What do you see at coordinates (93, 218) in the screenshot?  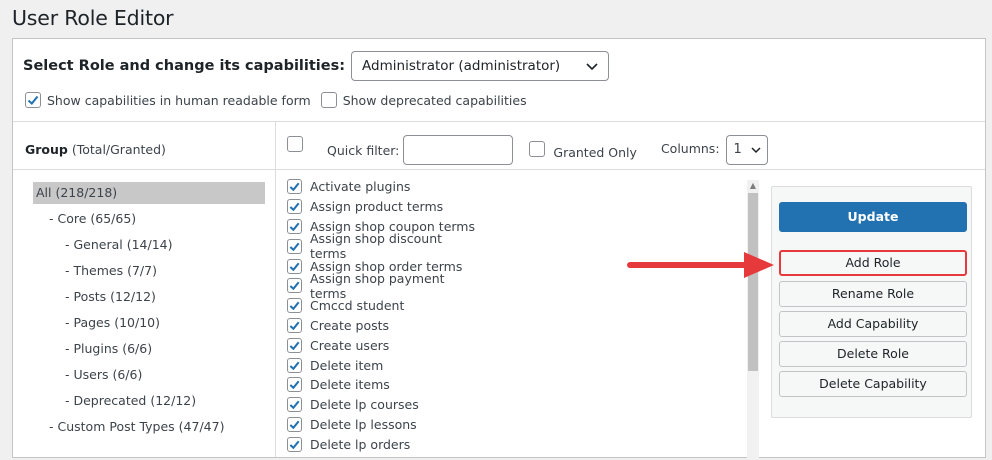 I see `group-item-label: - Core (65/65)` at bounding box center [93, 218].